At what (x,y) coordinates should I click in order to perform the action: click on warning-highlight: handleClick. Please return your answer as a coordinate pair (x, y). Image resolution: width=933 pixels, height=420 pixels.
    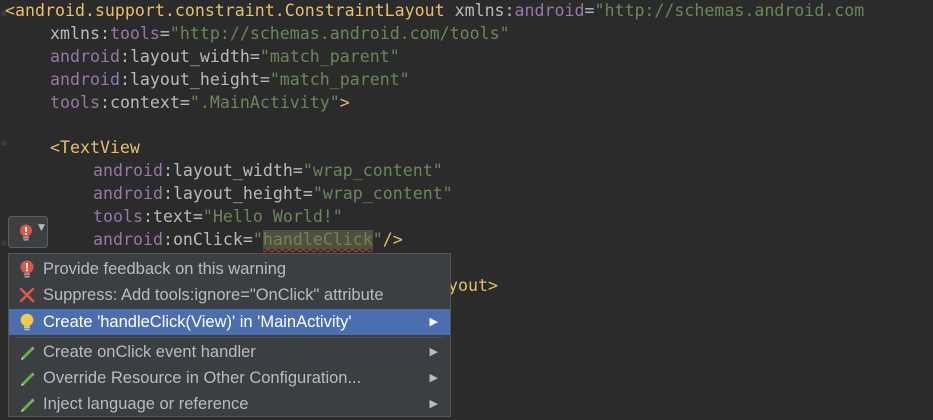
    Looking at the image, I should click on (317, 239).